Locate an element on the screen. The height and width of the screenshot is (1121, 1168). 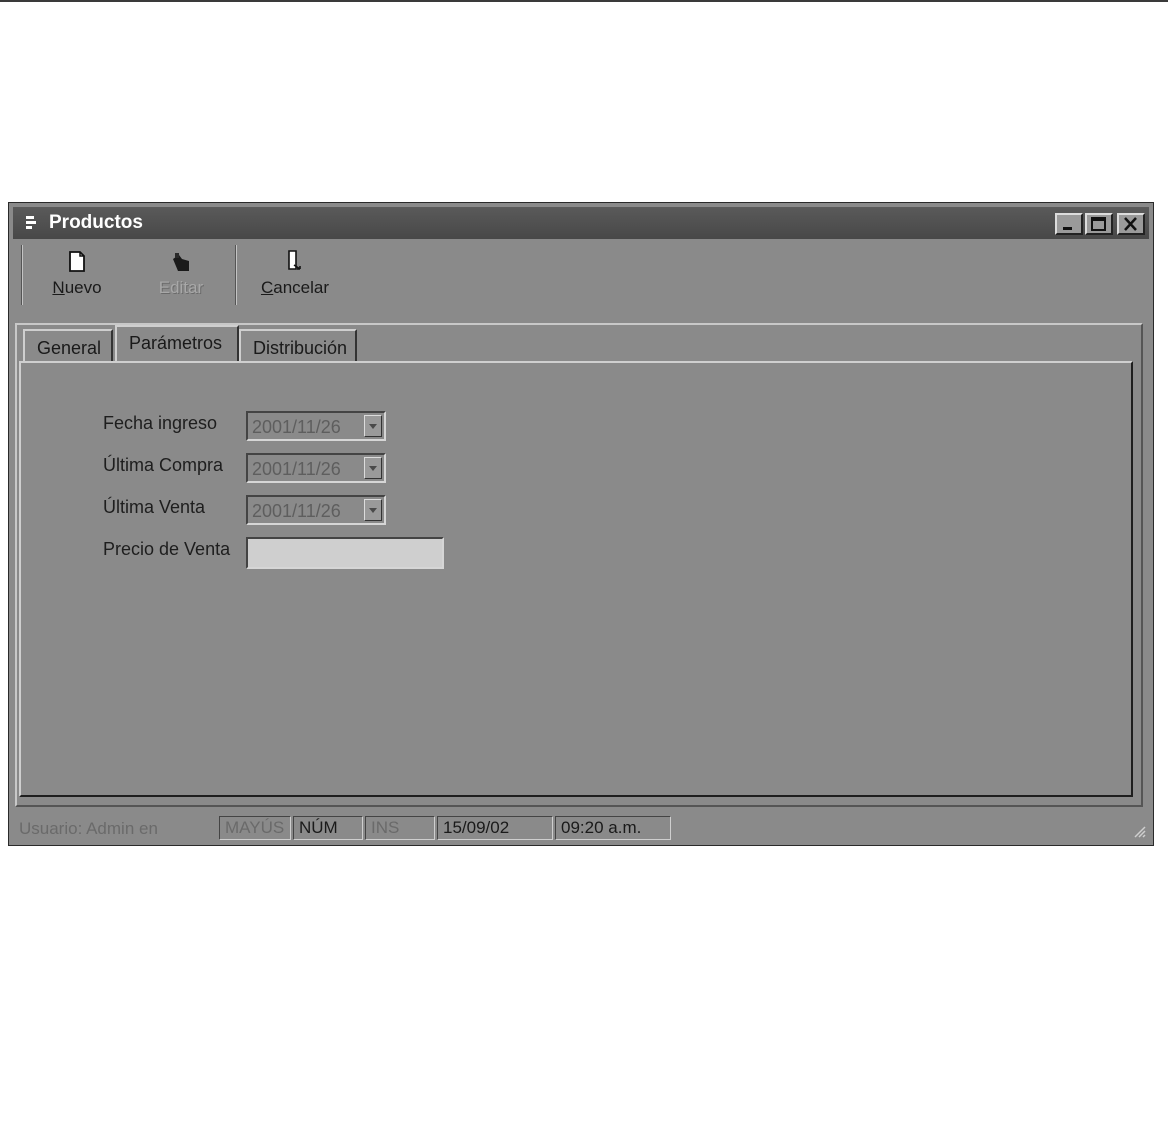
fecha-ingreso-value: 2001/11/26 is located at coordinates (296, 427).